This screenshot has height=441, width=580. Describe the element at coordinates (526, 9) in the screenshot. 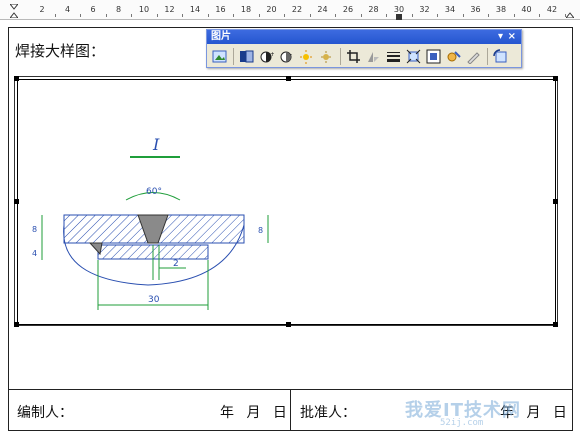

I see `ruler-mark-label: 40` at that location.